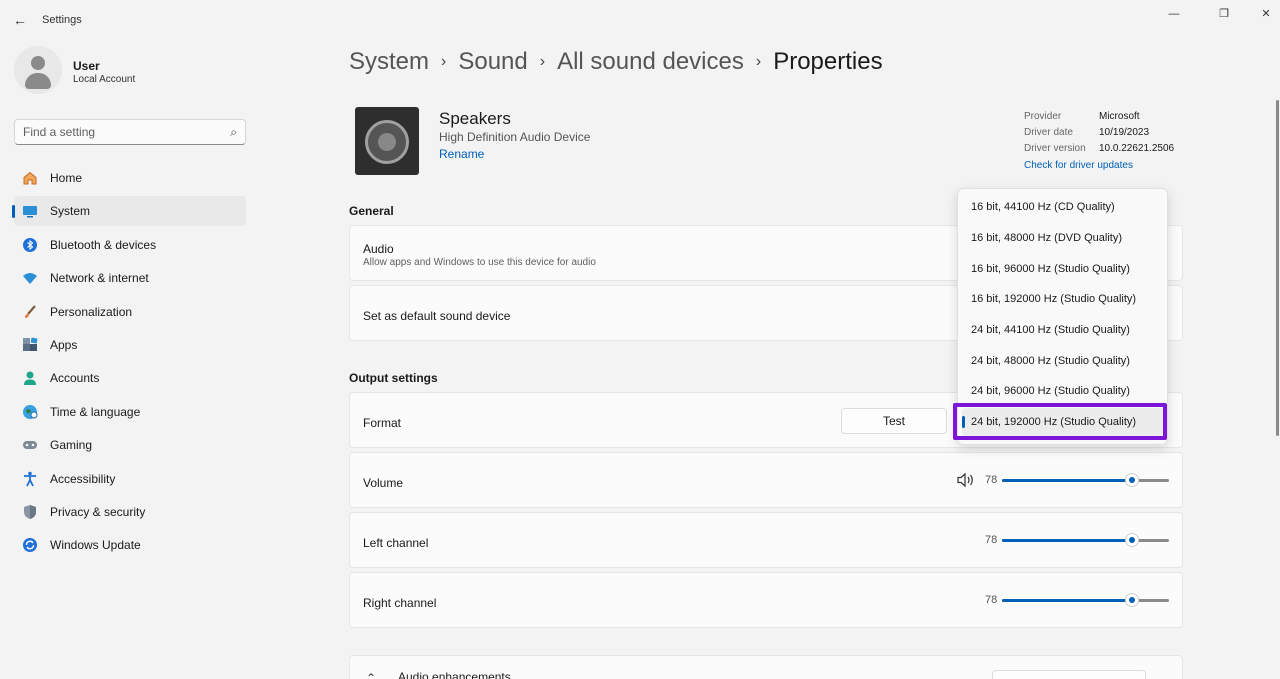 This screenshot has height=679, width=1280. I want to click on accounts-icon, so click(30, 378).